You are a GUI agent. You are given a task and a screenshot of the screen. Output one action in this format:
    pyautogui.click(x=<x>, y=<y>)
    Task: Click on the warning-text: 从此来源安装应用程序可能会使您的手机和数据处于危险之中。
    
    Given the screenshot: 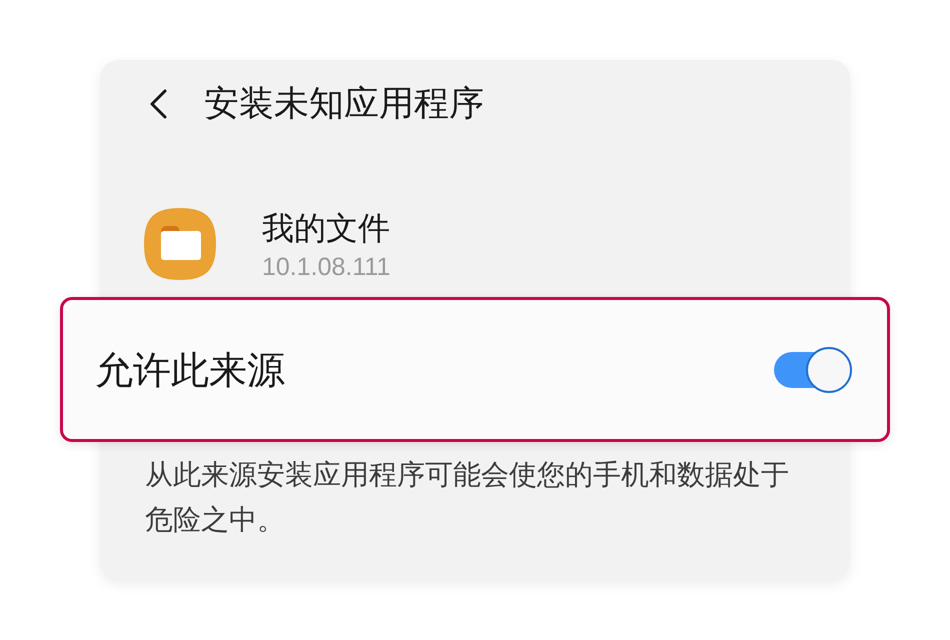 What is the action you would take?
    pyautogui.click(x=467, y=497)
    